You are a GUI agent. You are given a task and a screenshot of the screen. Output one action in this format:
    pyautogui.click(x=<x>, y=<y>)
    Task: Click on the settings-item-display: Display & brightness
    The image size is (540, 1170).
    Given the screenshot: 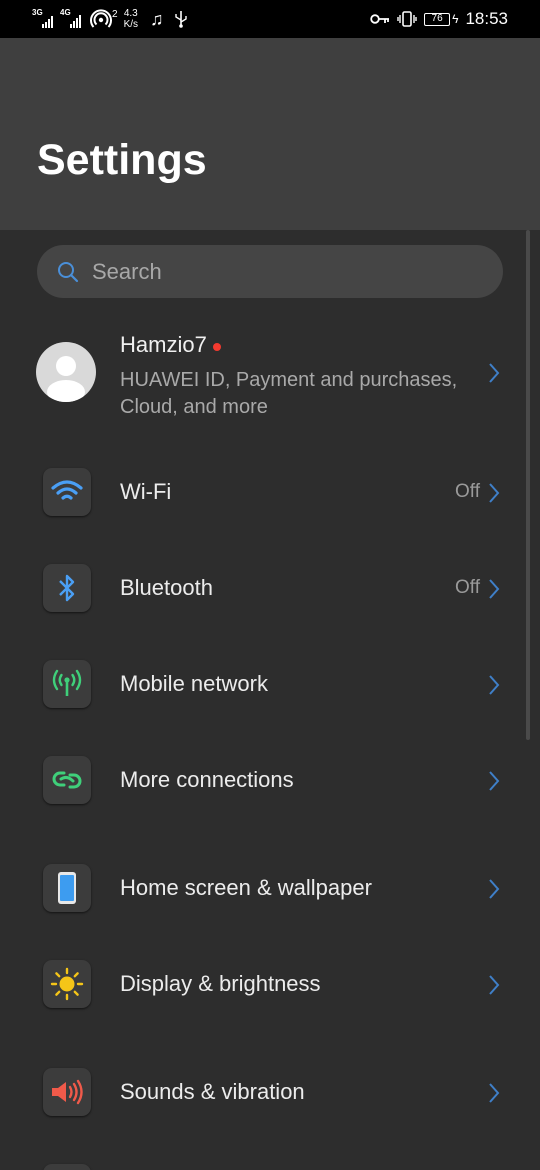 What is the action you would take?
    pyautogui.click(x=270, y=985)
    